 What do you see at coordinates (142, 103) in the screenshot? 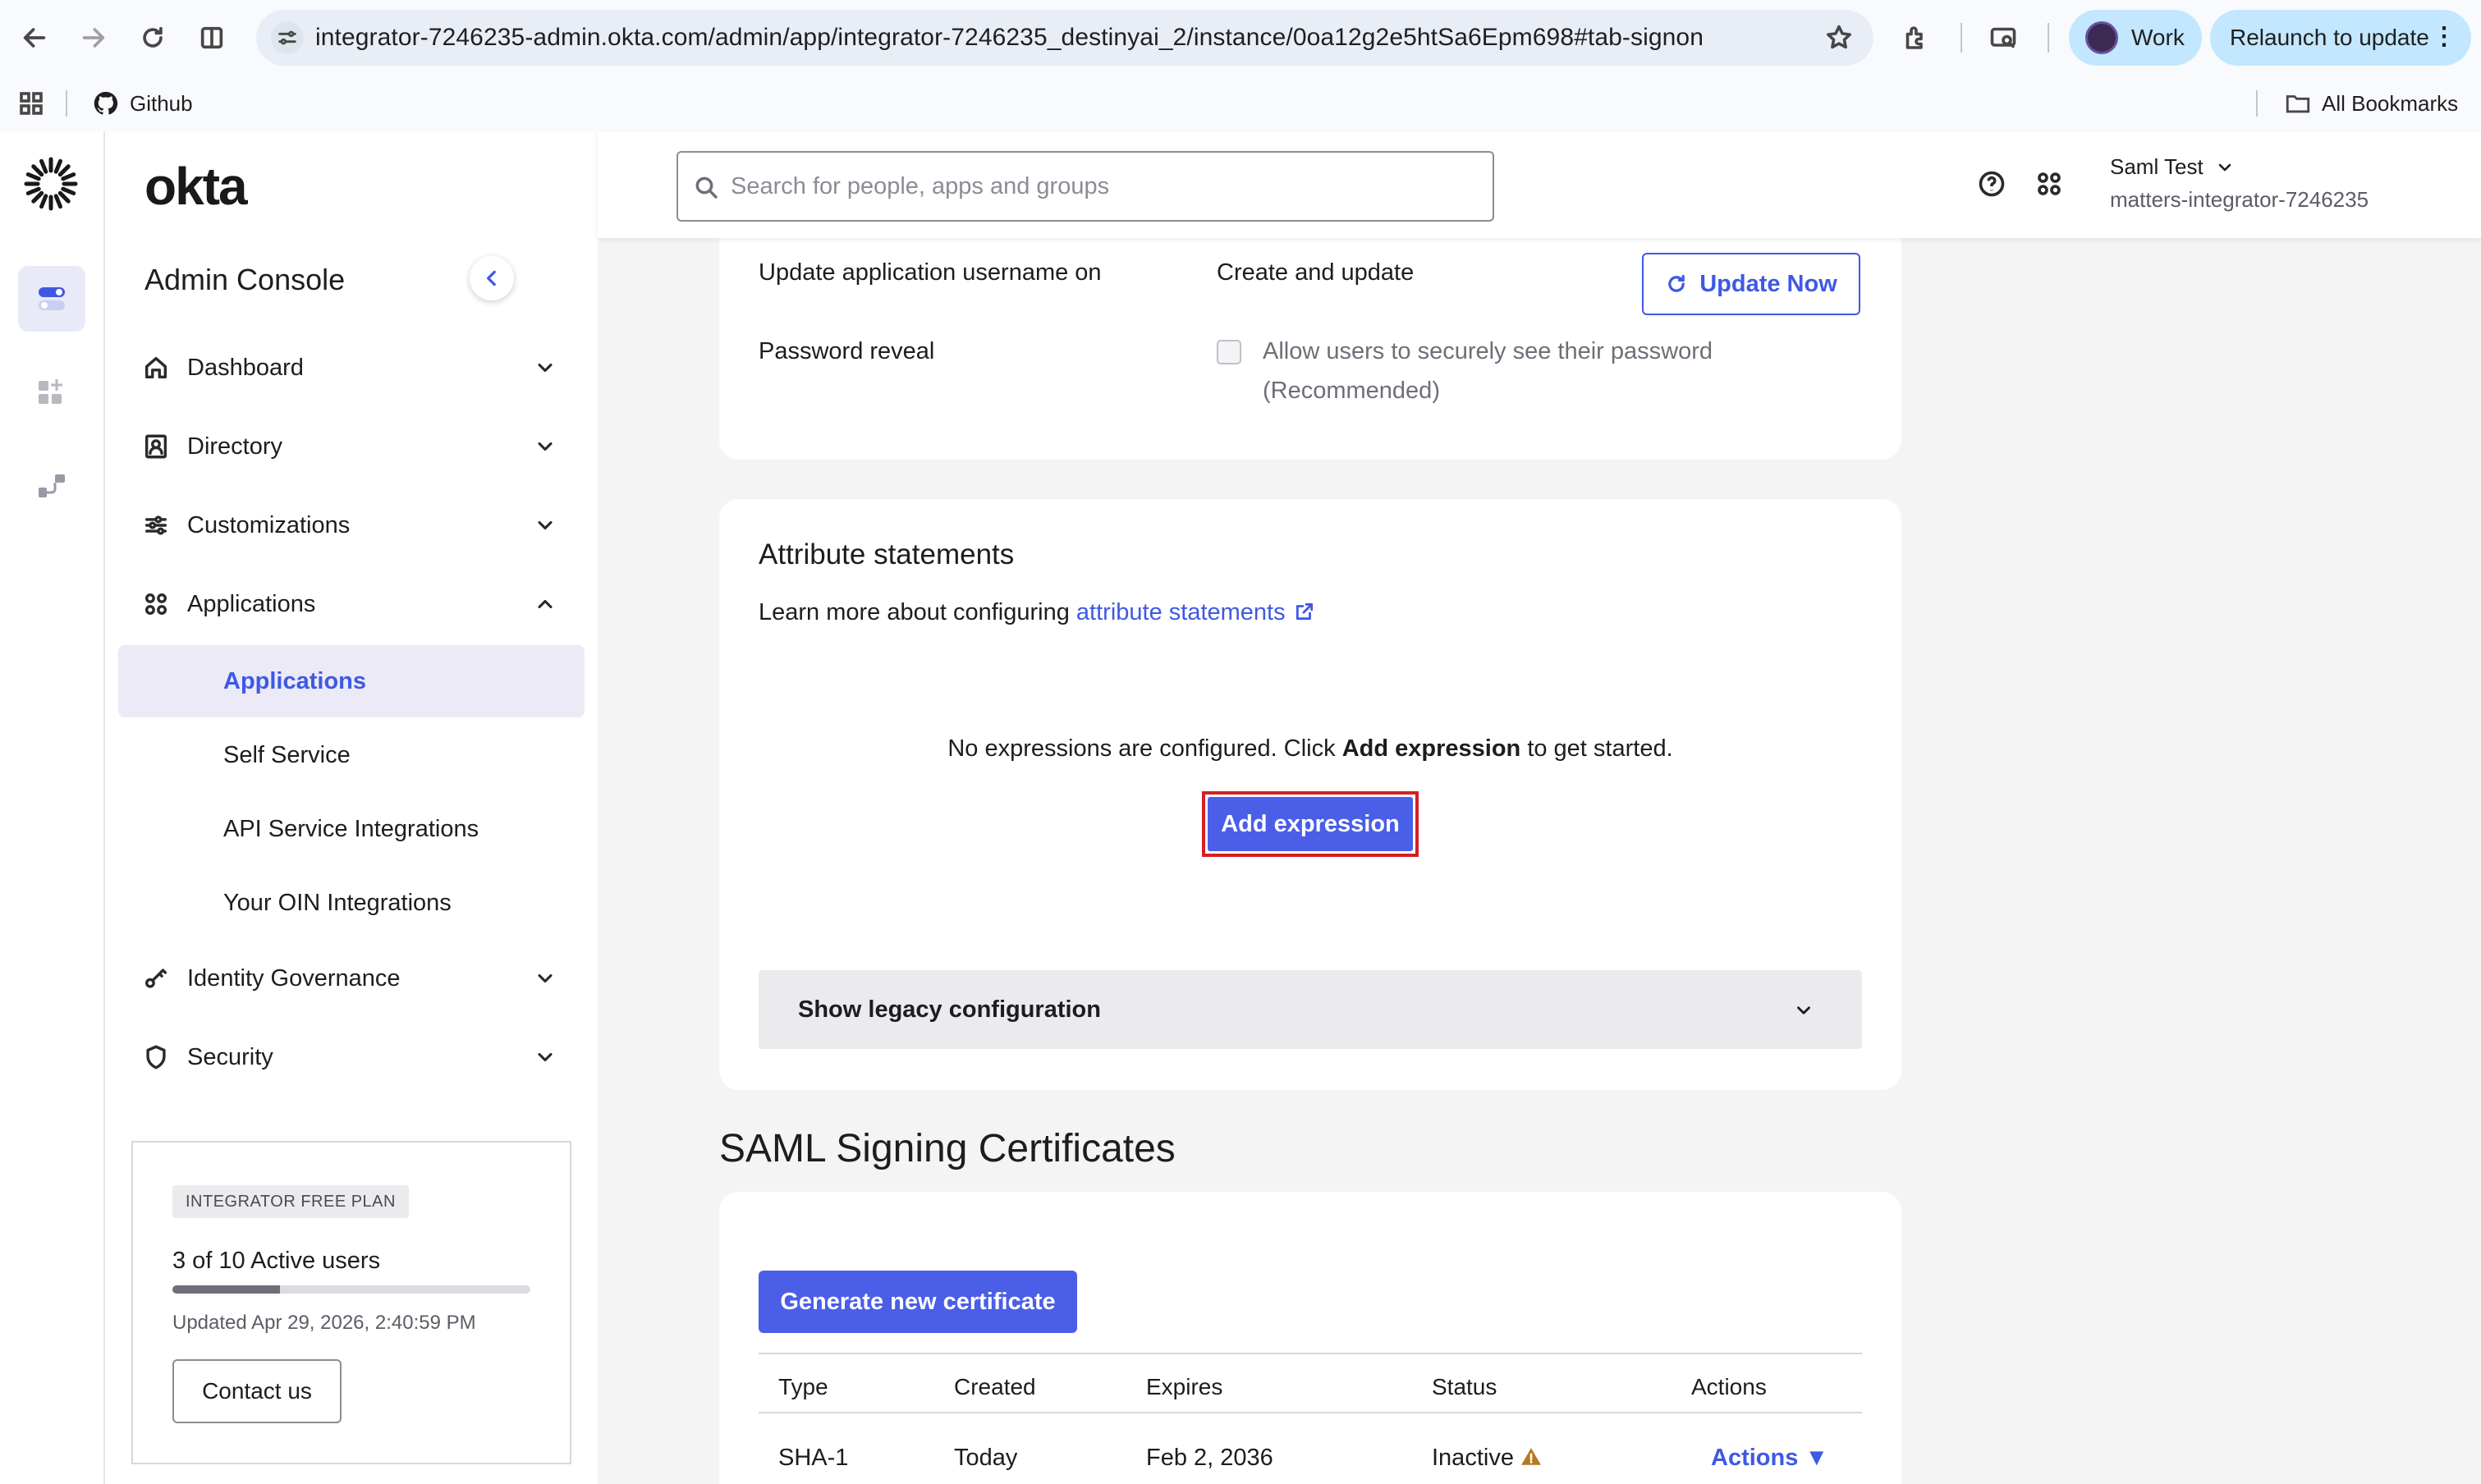
I see `bookmark-github: Github` at bounding box center [142, 103].